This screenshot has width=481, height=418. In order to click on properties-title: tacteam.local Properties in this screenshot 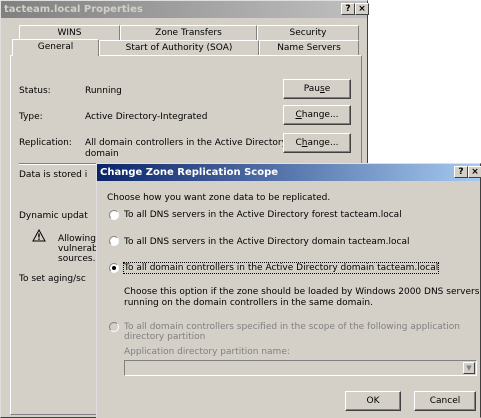, I will do `click(73, 9)`.